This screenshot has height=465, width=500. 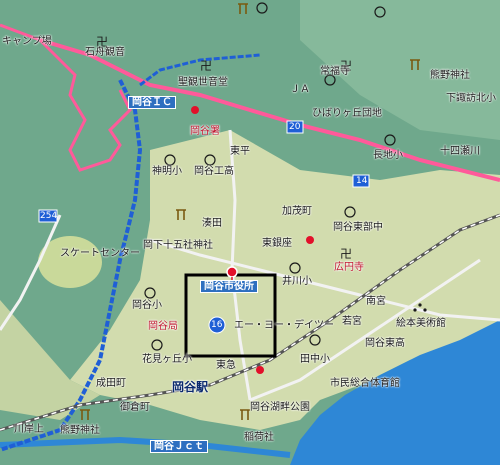 I want to click on label-okashita: 岡下十五社神社, so click(x=178, y=245).